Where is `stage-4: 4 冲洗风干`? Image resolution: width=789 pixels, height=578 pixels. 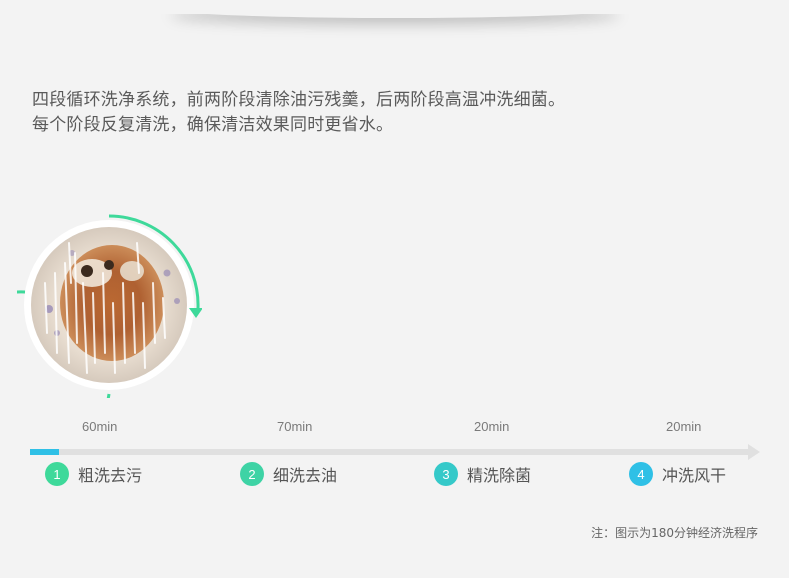 stage-4: 4 冲洗风干 is located at coordinates (677, 474).